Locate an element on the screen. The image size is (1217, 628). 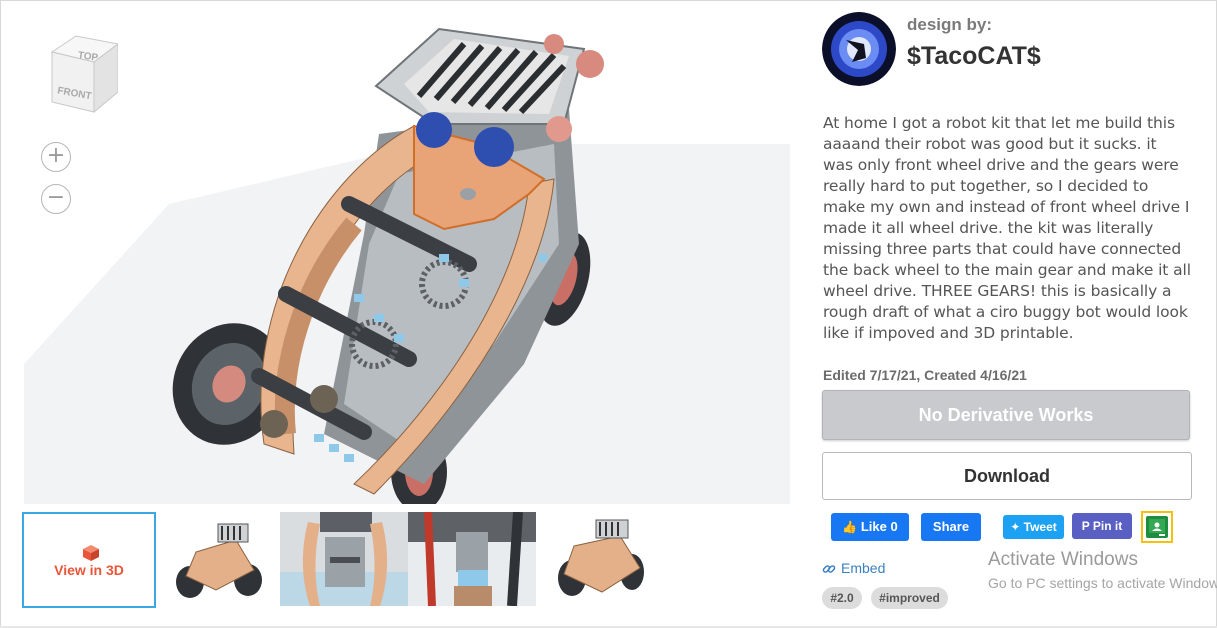
pin-it-button: P Pin it is located at coordinates (1102, 526).